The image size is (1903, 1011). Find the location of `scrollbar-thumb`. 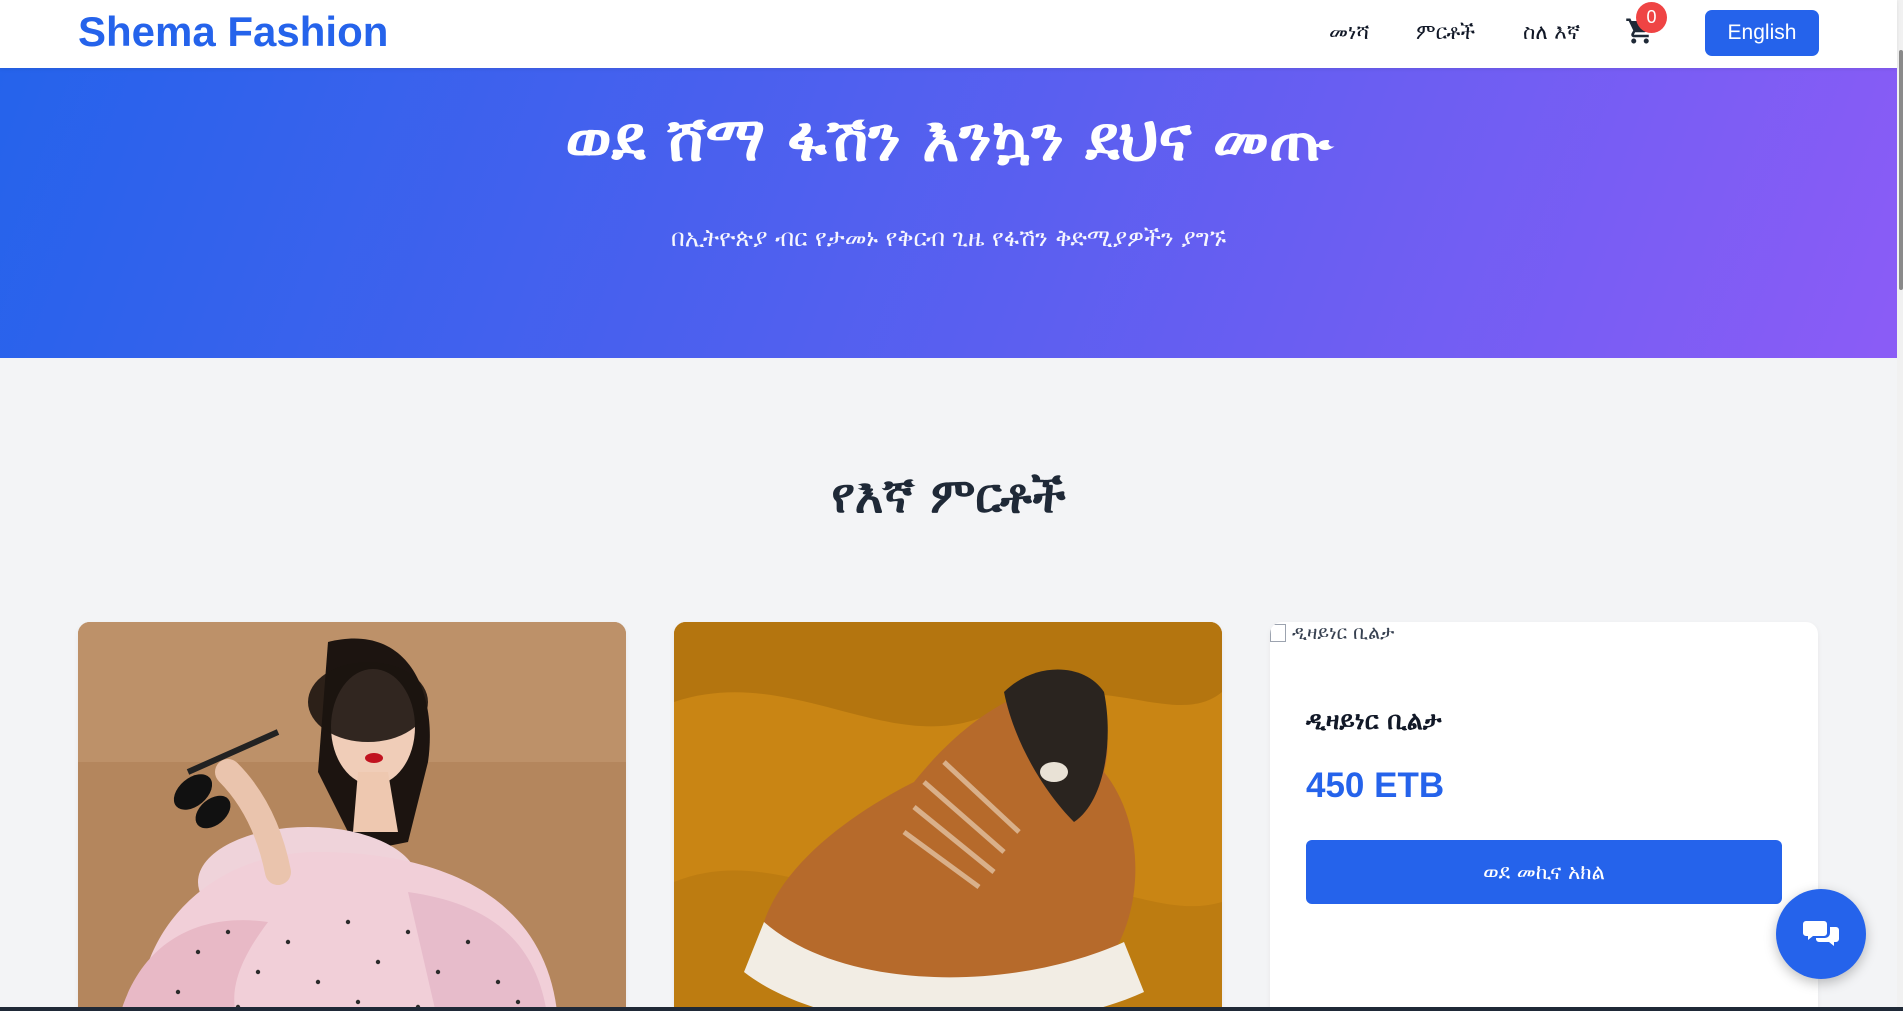

scrollbar-thumb is located at coordinates (1901, 170).